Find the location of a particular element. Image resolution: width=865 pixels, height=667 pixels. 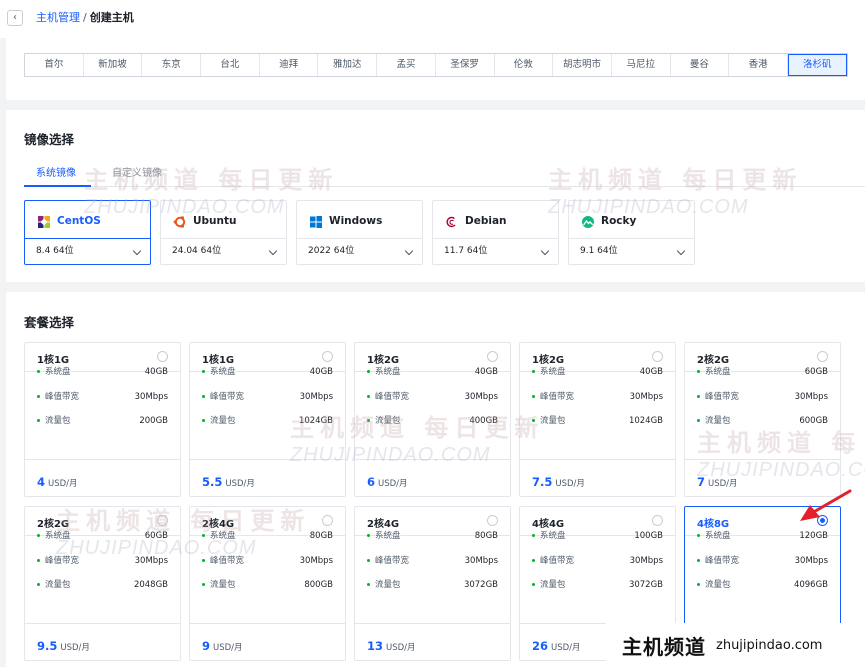

windows-icon is located at coordinates (316, 221).